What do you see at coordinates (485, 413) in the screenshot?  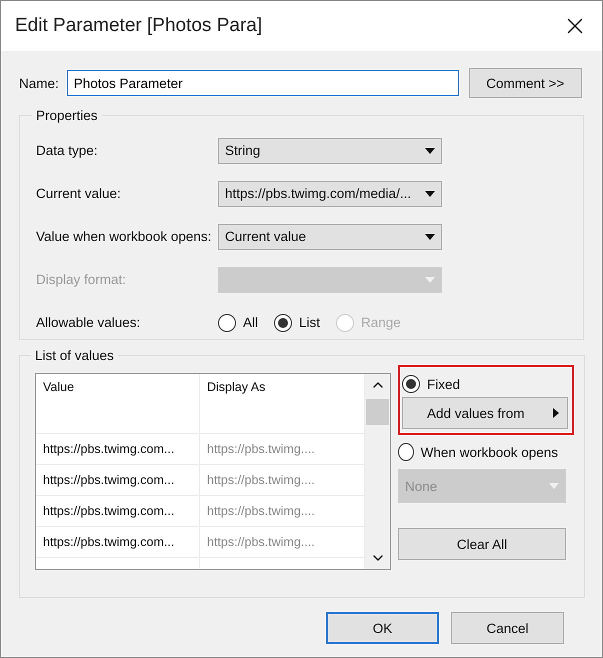 I see `add-values-button: Add values from` at bounding box center [485, 413].